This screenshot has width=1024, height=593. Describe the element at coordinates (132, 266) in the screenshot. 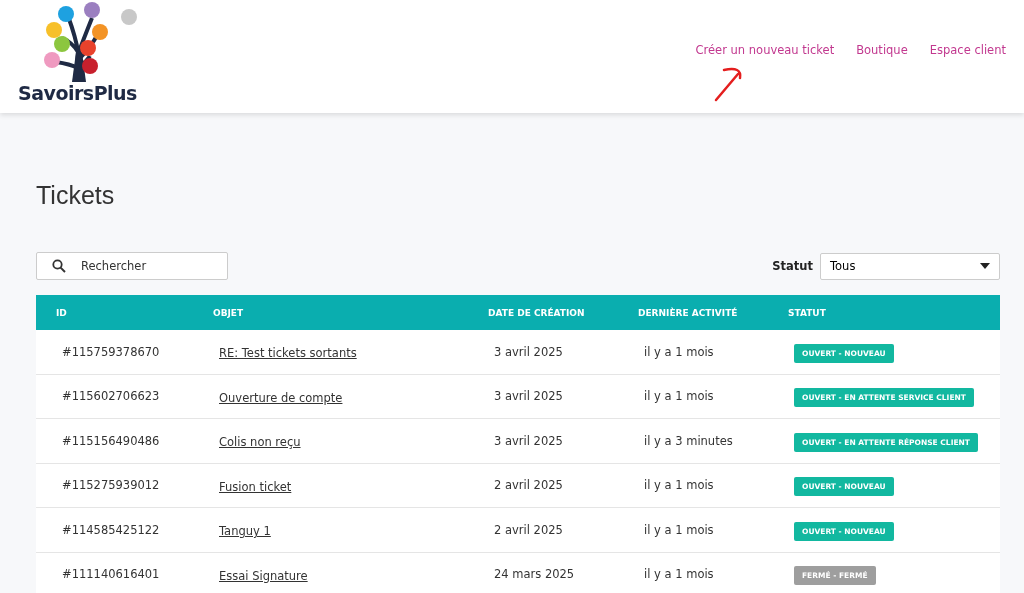

I see `search-field: Rechercher` at that location.